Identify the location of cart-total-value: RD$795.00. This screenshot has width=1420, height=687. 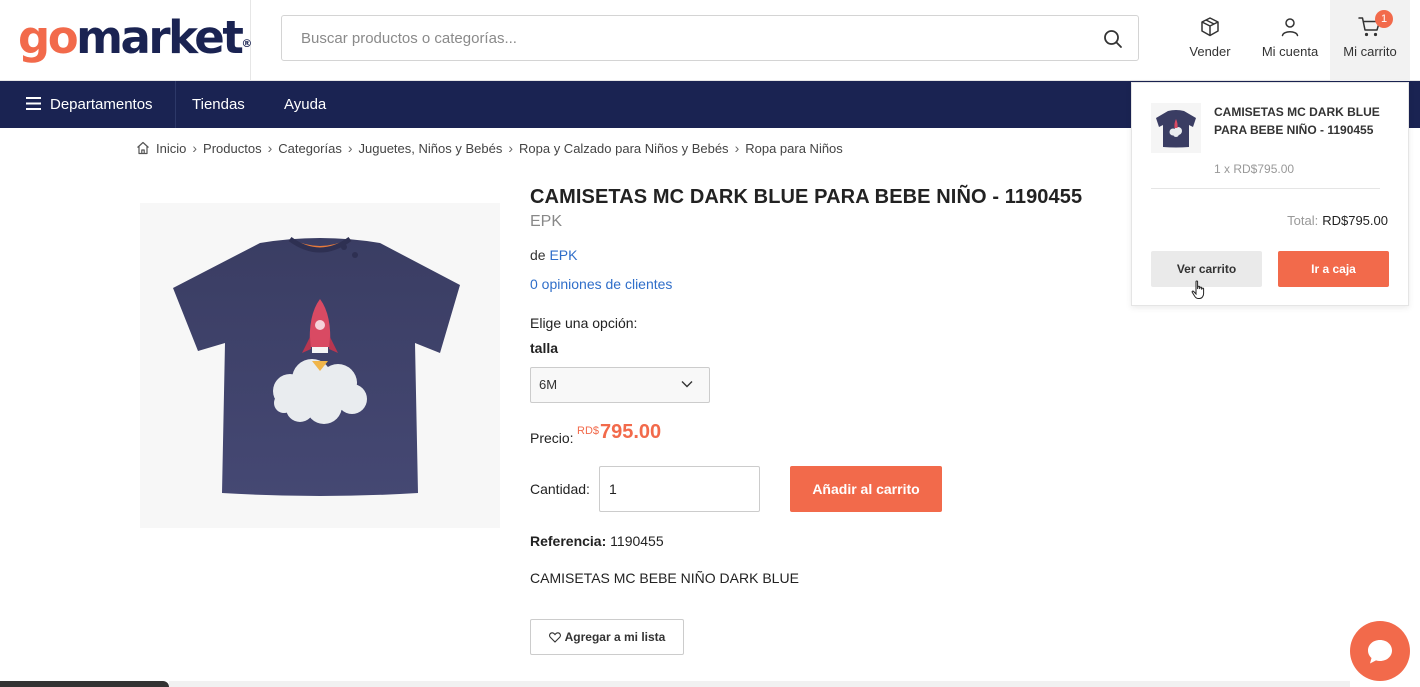
(1355, 220).